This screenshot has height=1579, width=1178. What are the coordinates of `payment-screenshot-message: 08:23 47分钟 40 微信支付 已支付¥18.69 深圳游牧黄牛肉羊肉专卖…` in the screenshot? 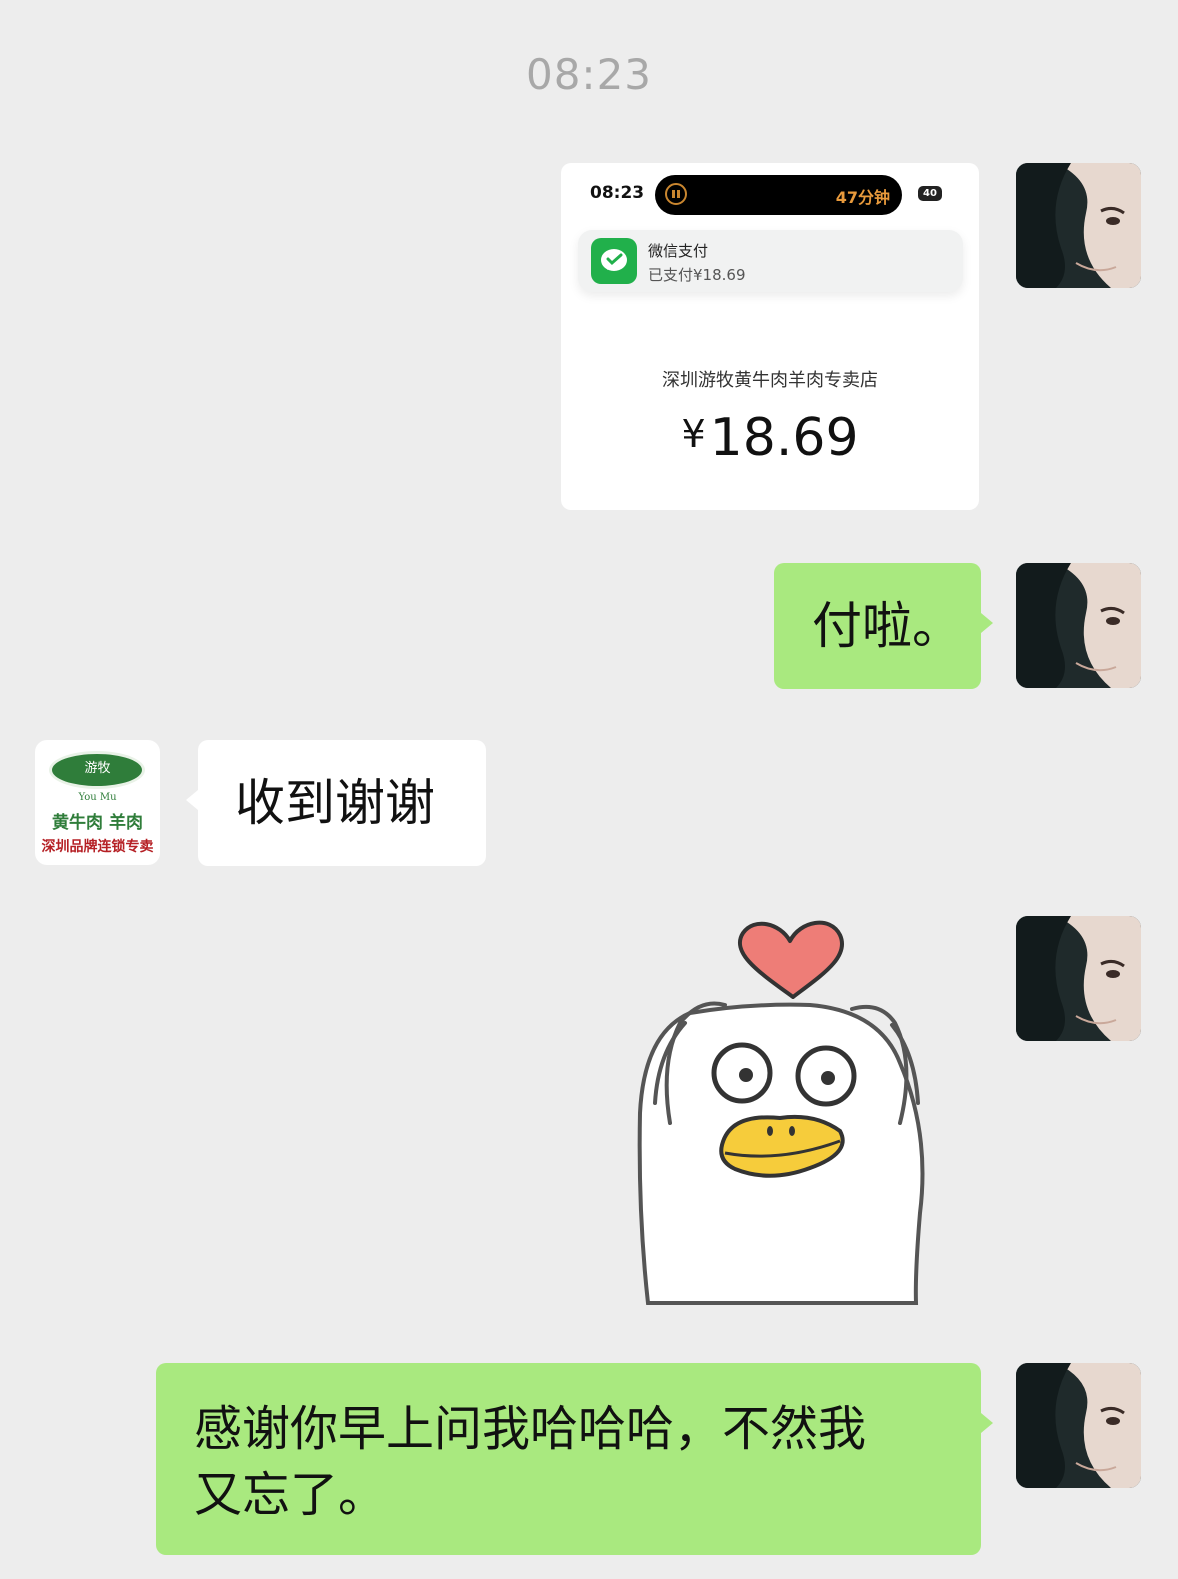 It's located at (770, 336).